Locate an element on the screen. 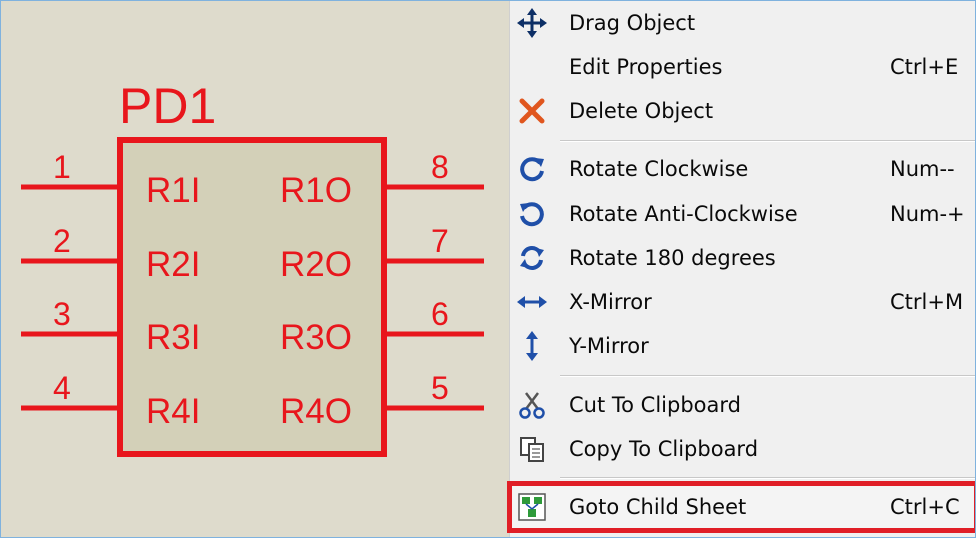 This screenshot has width=976, height=538. menu-shortcut: Num-+ is located at coordinates (927, 214).